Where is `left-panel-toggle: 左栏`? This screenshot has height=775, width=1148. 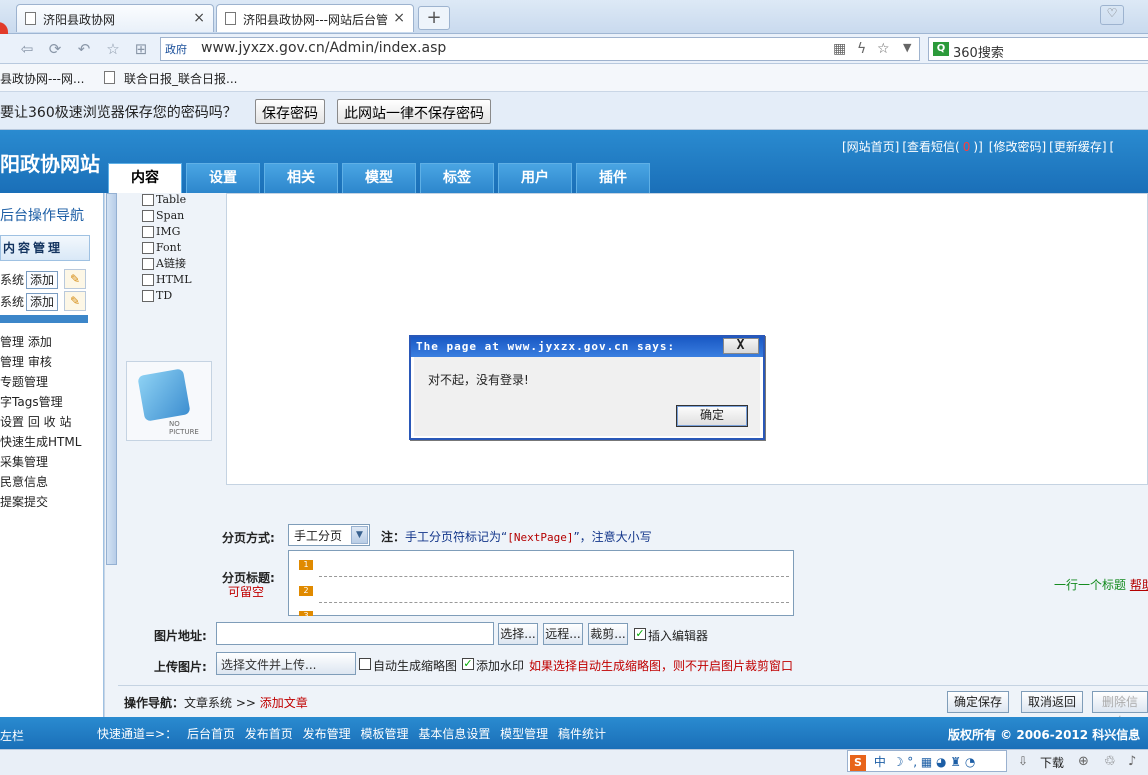
left-panel-toggle: 左栏 is located at coordinates (12, 735).